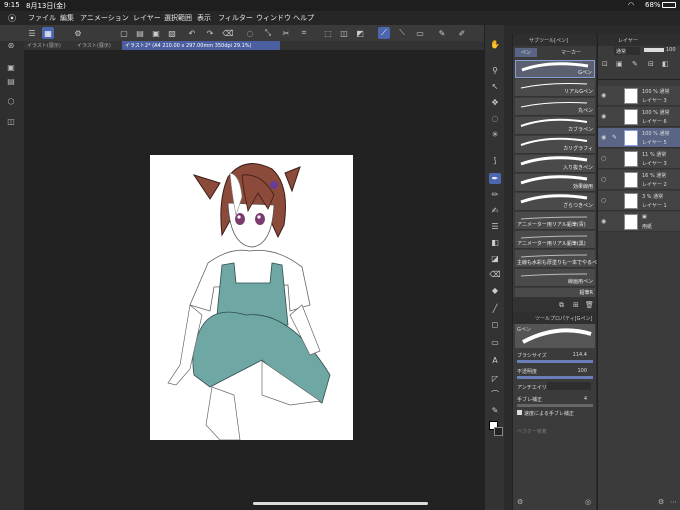  What do you see at coordinates (555, 145) in the screenshot?
I see `brush-item: カリグラフィ` at bounding box center [555, 145].